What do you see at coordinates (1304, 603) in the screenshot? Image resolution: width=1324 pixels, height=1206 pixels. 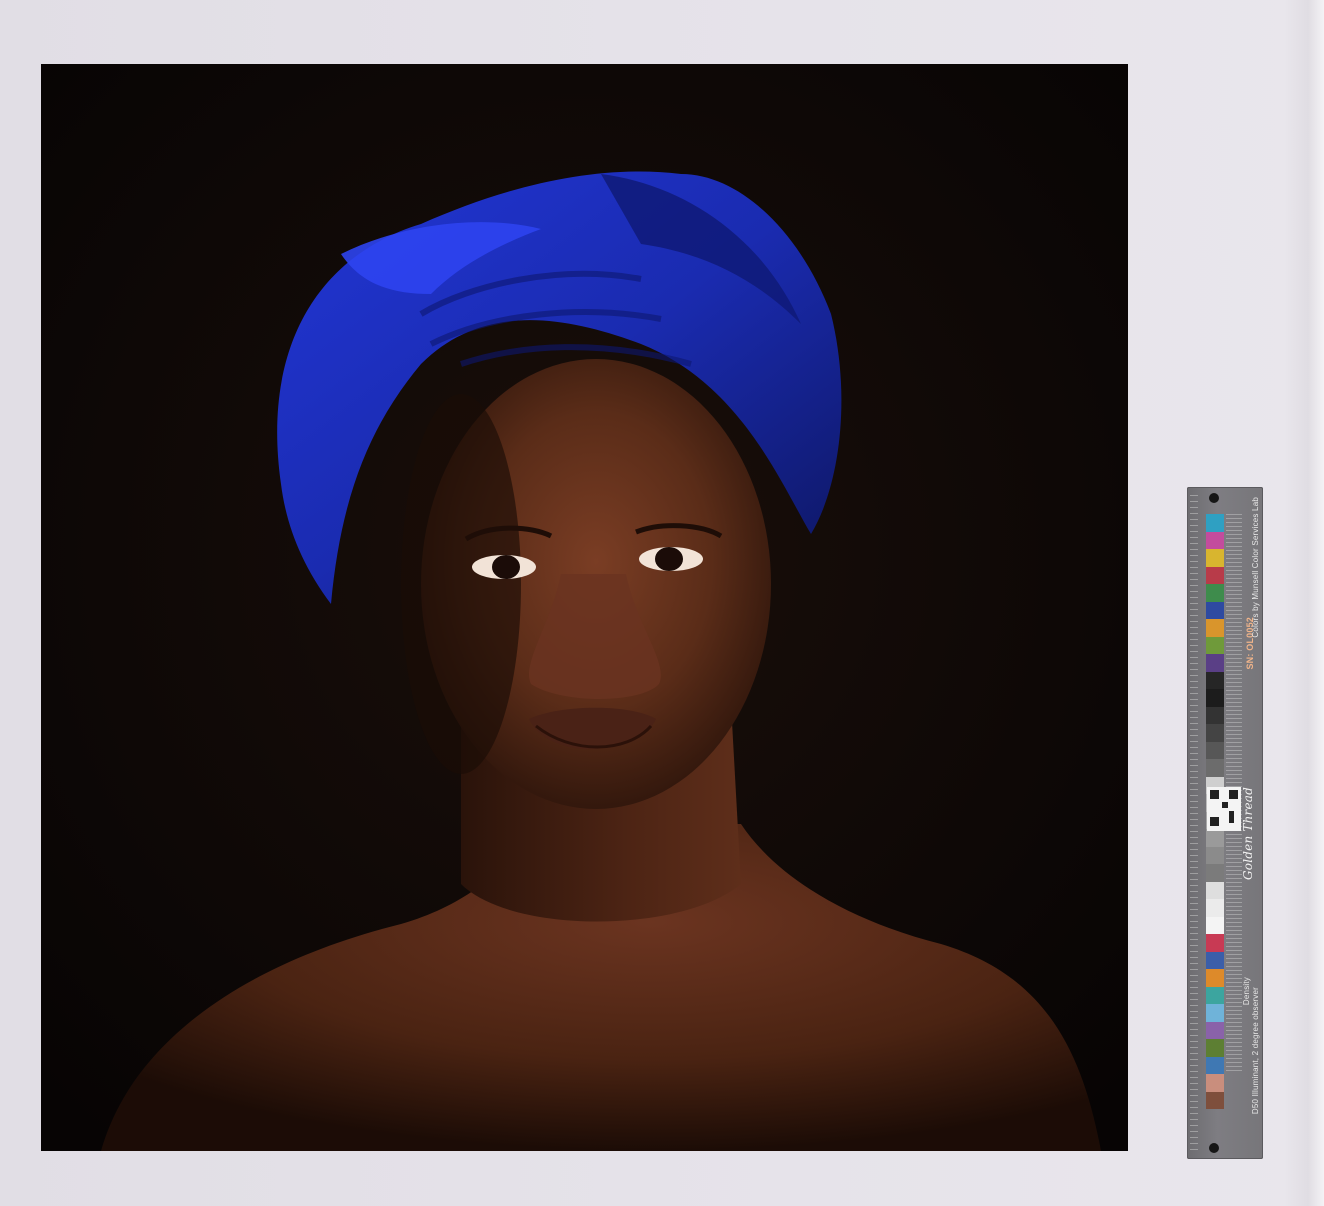 I see `sheet-edge` at bounding box center [1304, 603].